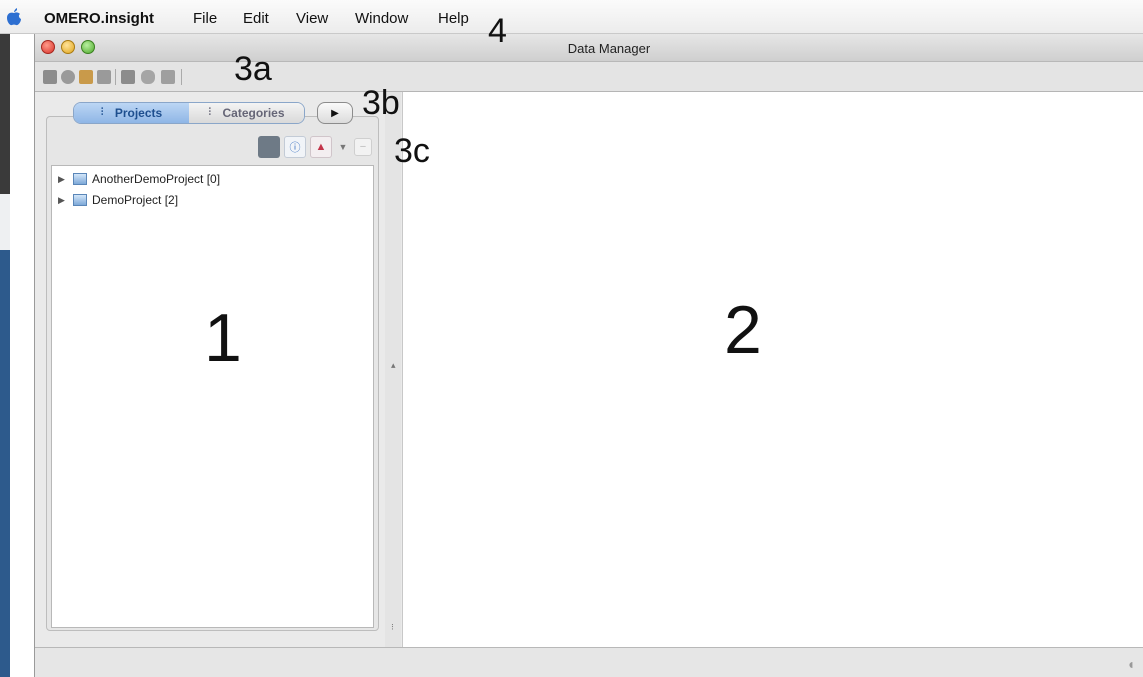  What do you see at coordinates (5, 463) in the screenshot?
I see `desktop-edge-blue` at bounding box center [5, 463].